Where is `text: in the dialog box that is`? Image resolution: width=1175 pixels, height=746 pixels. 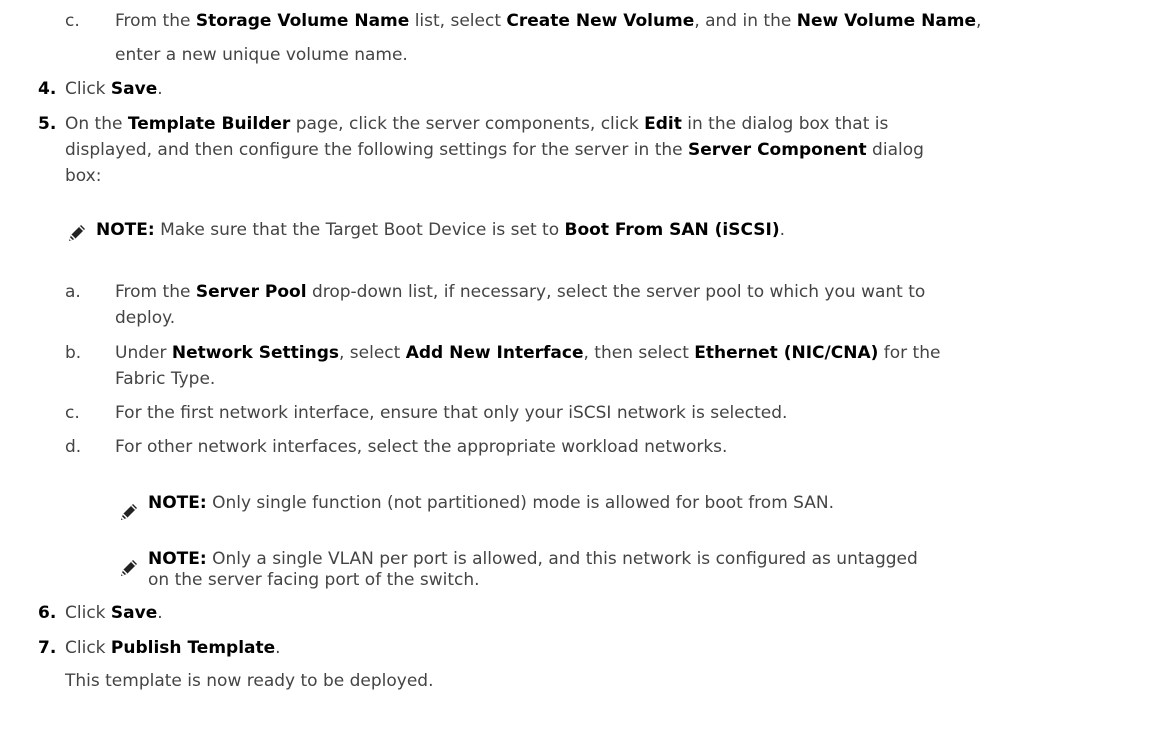
text: in the dialog box that is is located at coordinates (785, 124).